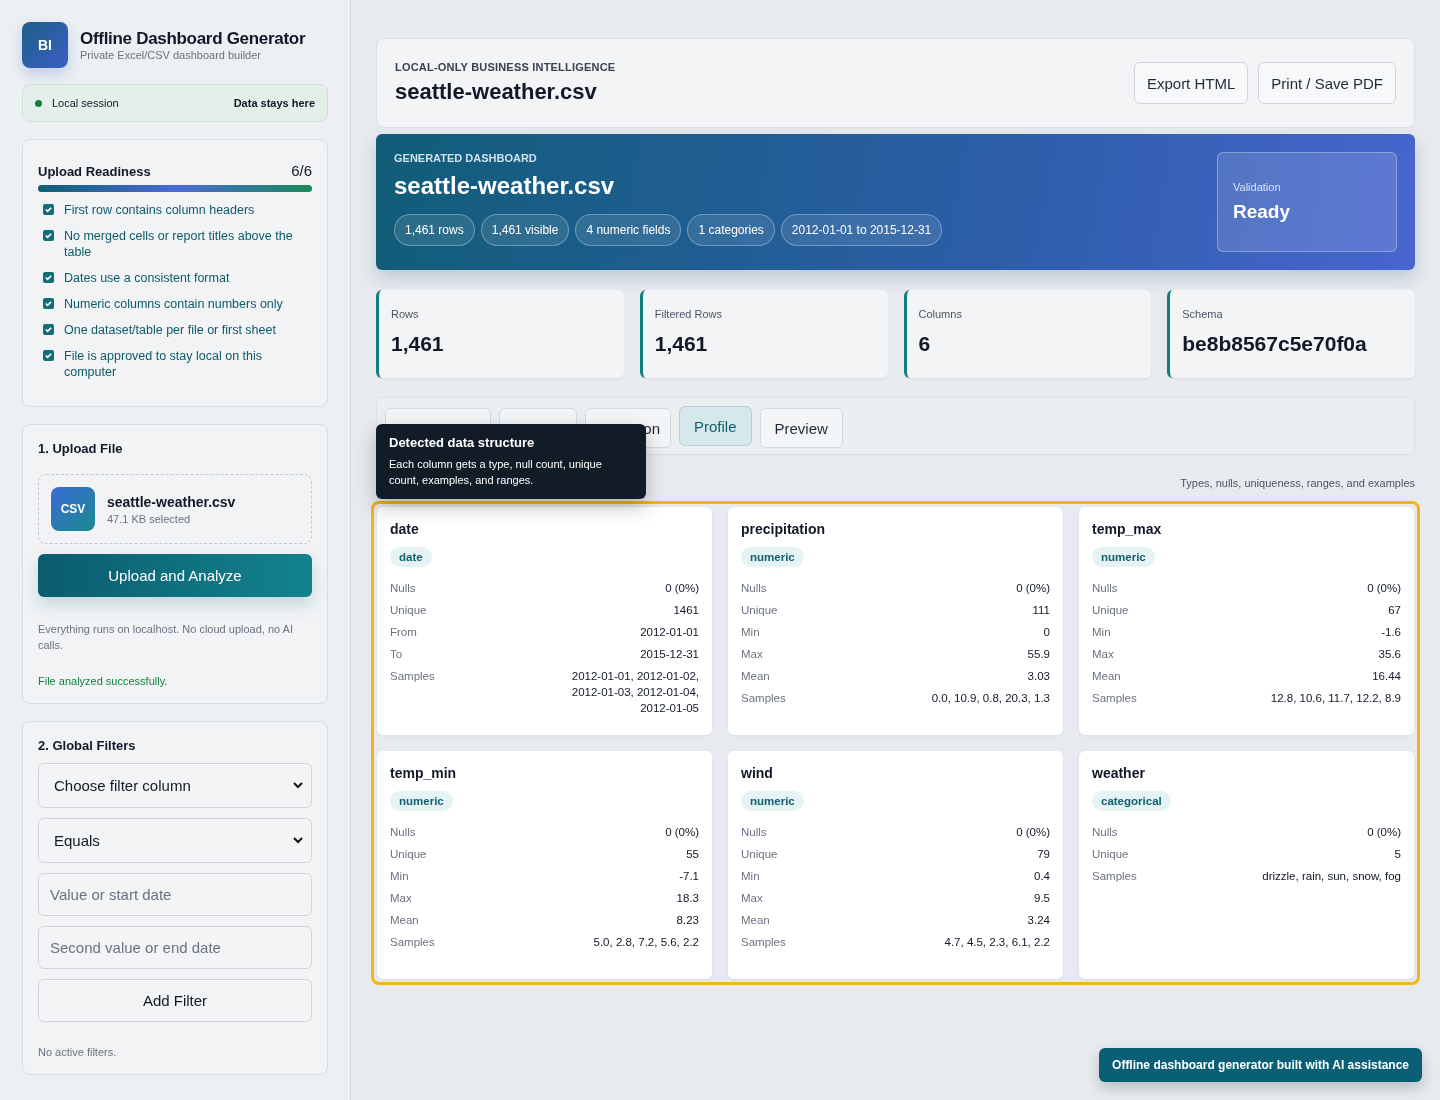 This screenshot has height=1100, width=1440. Describe the element at coordinates (925, 344) in the screenshot. I see `stat-value: 6` at that location.